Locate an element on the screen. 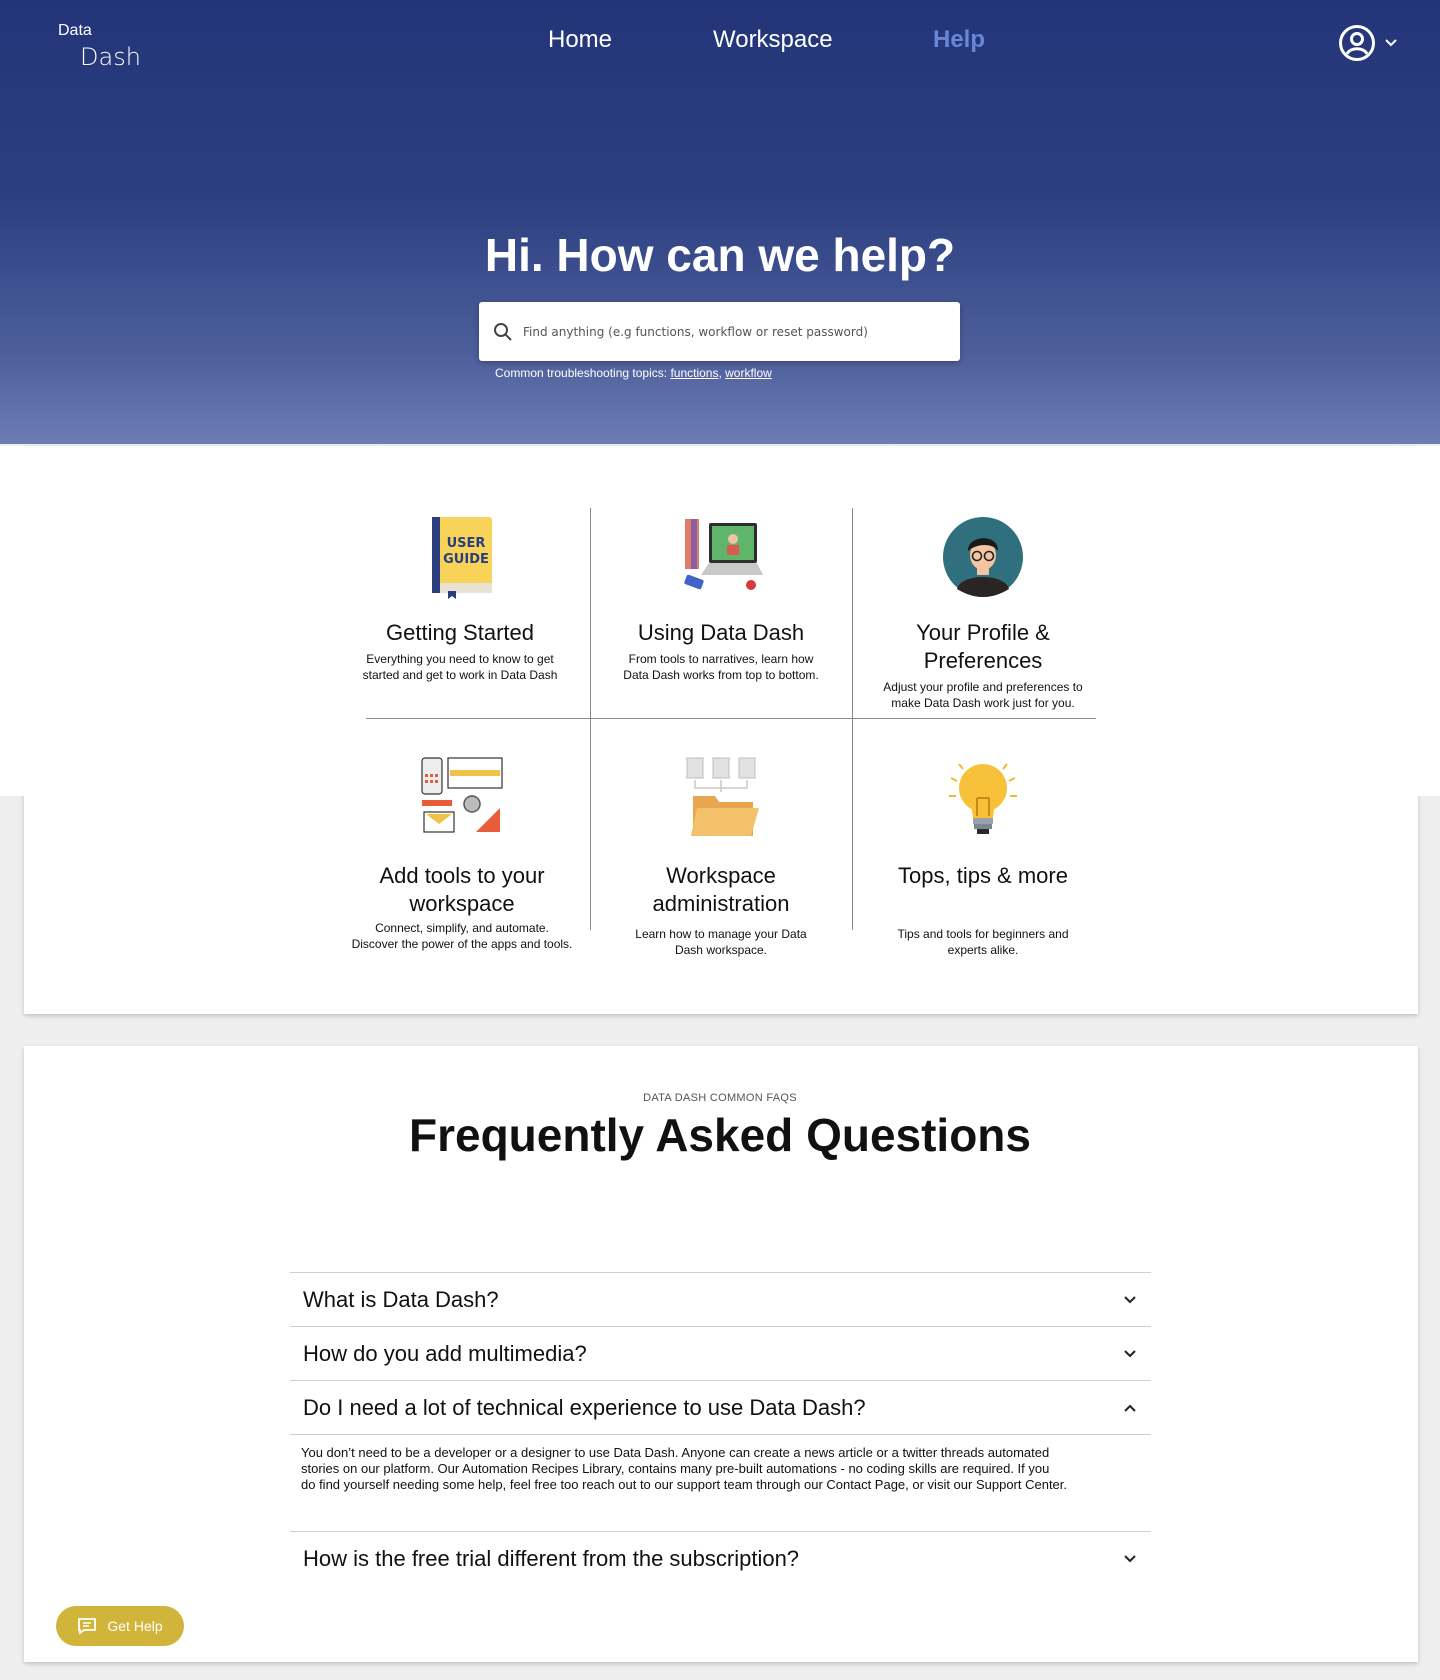 The image size is (1440, 1680). faq-title: Frequently Asked Questions is located at coordinates (720, 1135).